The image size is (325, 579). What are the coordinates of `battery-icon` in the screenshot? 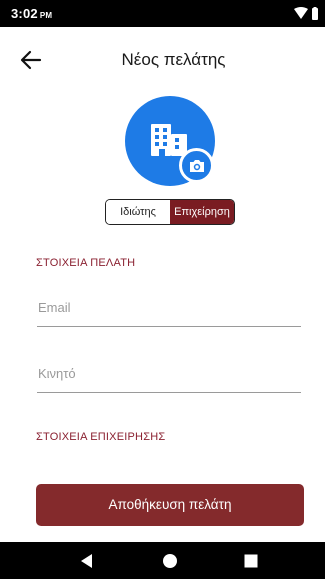 It's located at (315, 13).